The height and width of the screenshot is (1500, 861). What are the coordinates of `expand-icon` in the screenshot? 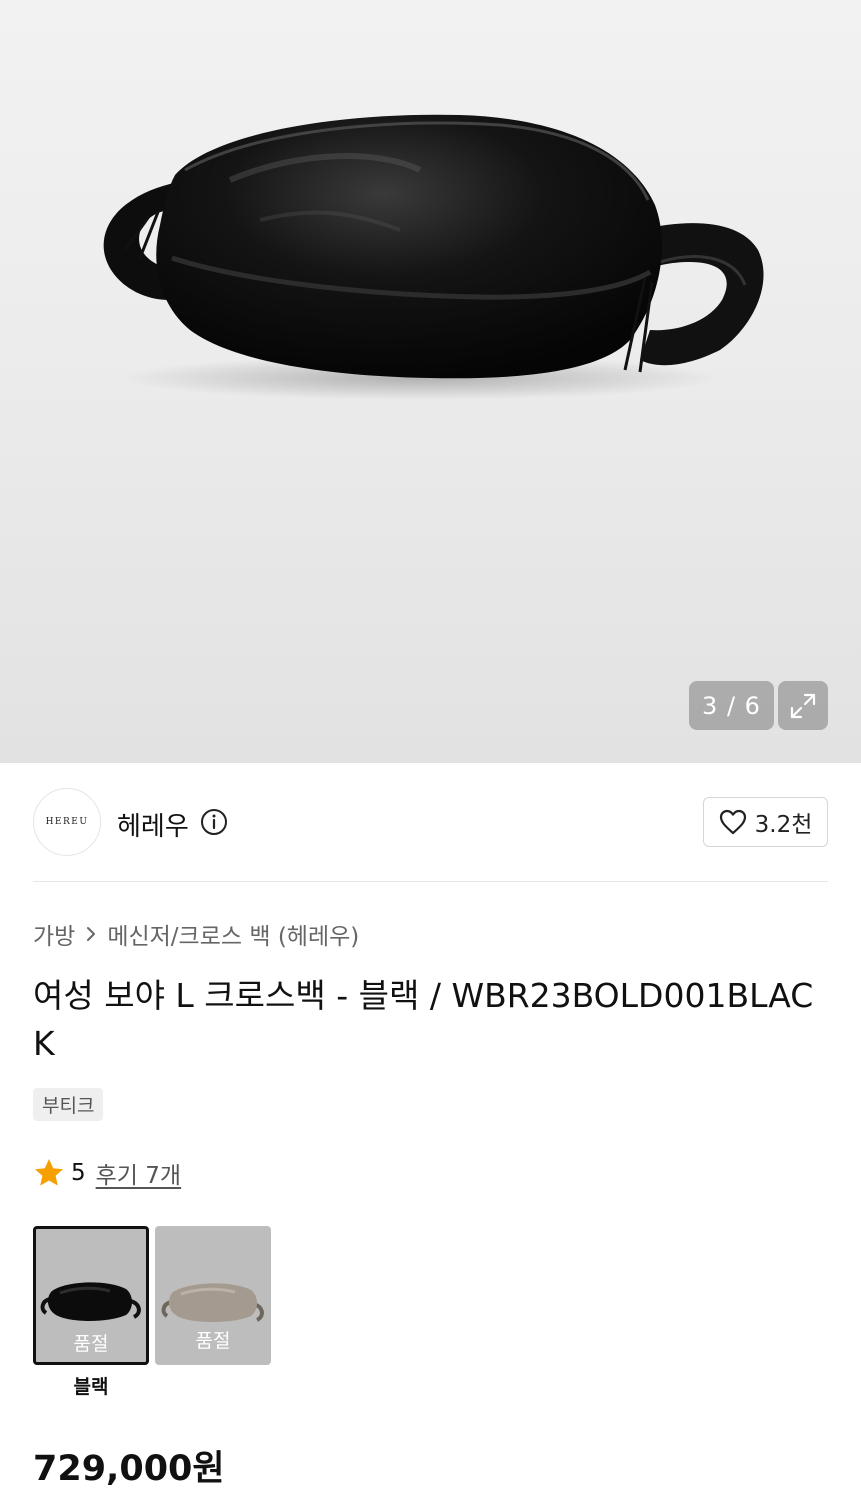 It's located at (803, 705).